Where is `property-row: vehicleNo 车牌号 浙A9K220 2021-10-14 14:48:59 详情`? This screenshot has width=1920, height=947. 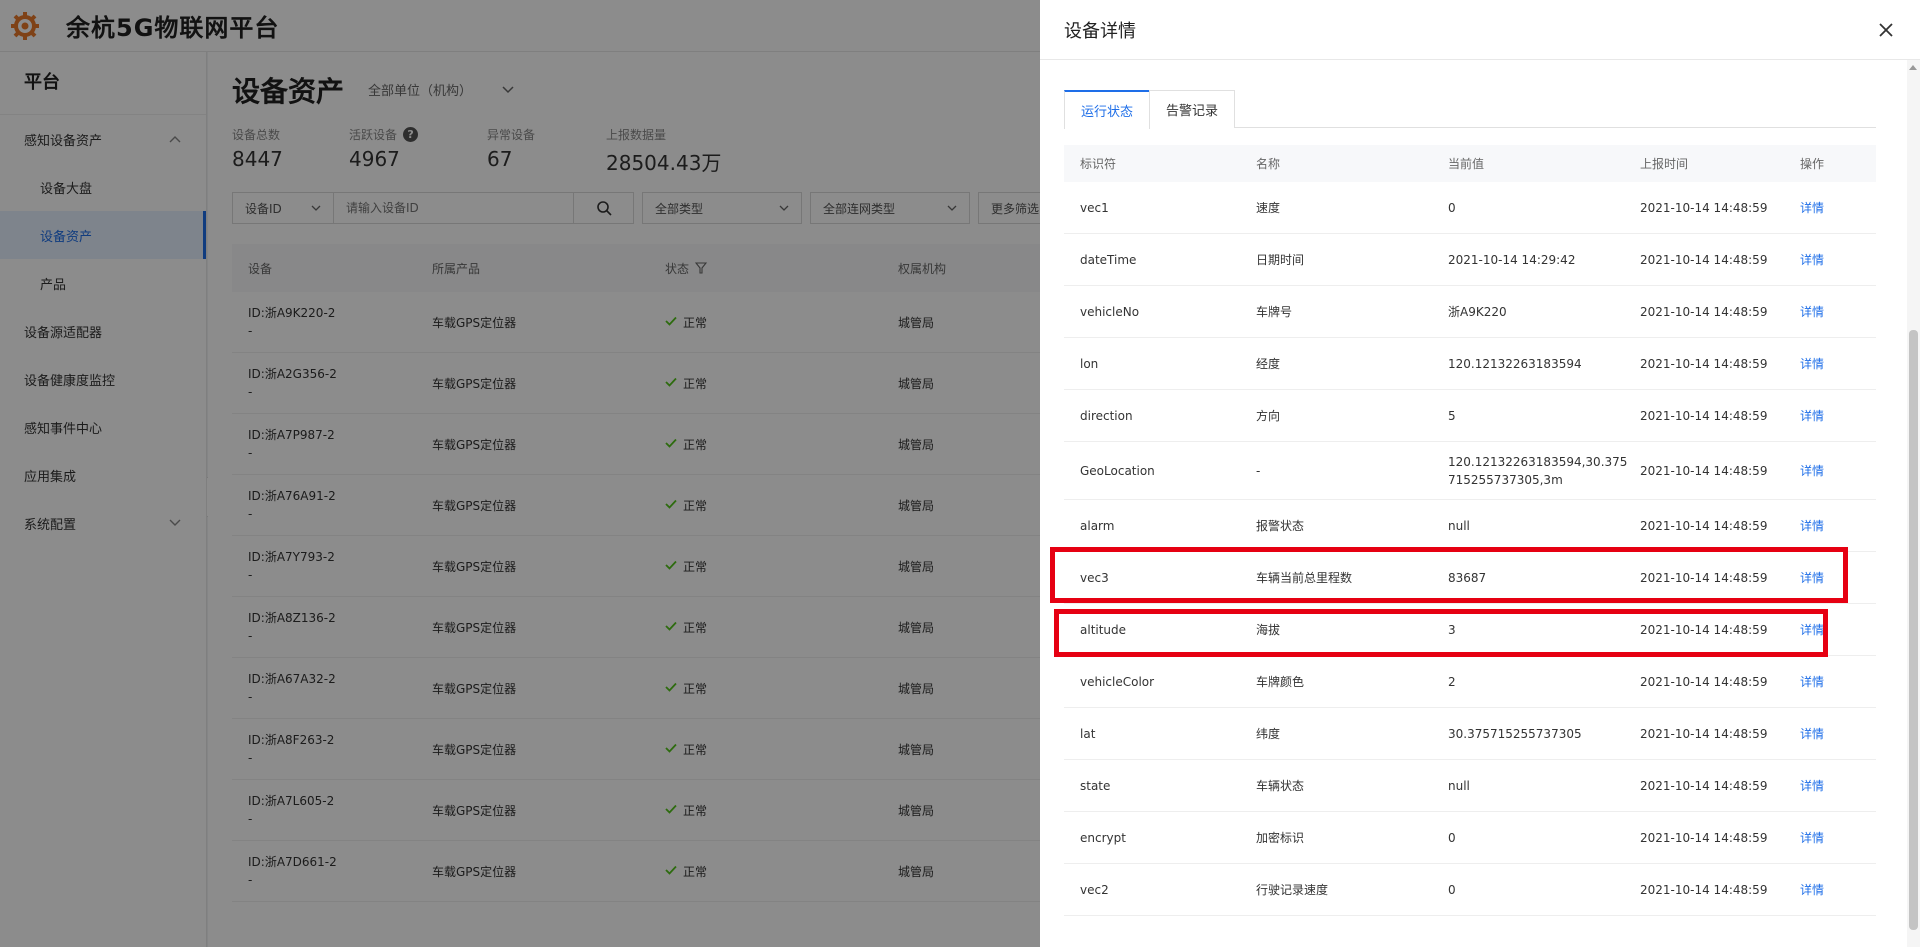 property-row: vehicleNo 车牌号 浙A9K220 2021-10-14 14:48:59 详情 is located at coordinates (1470, 312).